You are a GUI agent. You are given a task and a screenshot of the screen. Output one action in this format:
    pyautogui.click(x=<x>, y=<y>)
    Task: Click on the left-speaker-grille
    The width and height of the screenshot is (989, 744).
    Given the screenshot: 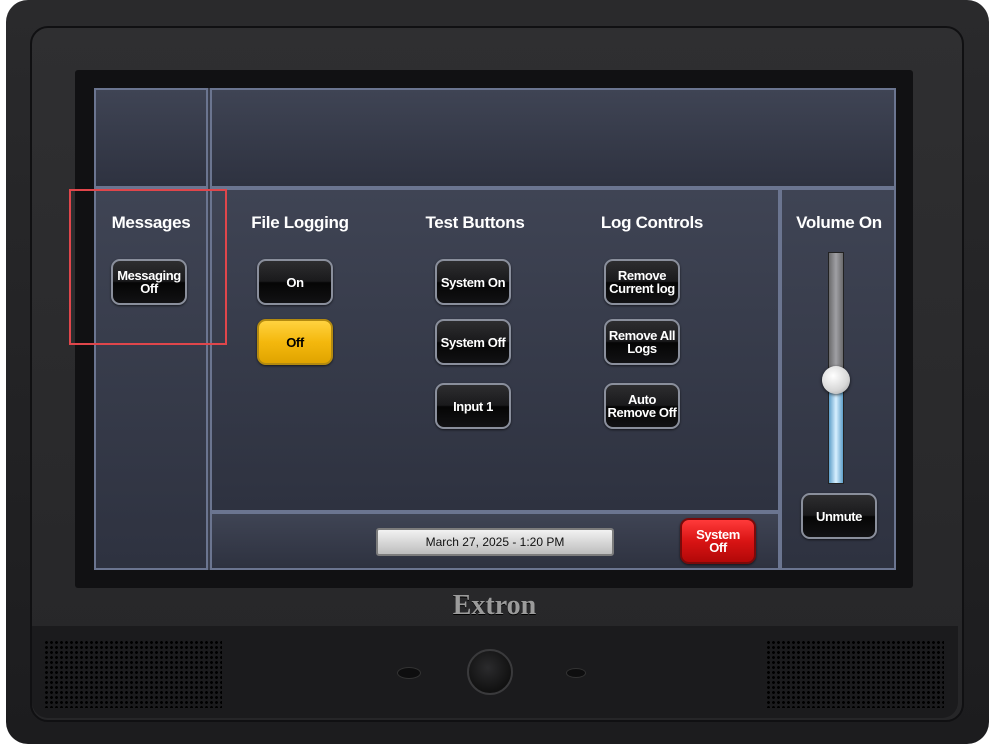 What is the action you would take?
    pyautogui.click(x=133, y=674)
    